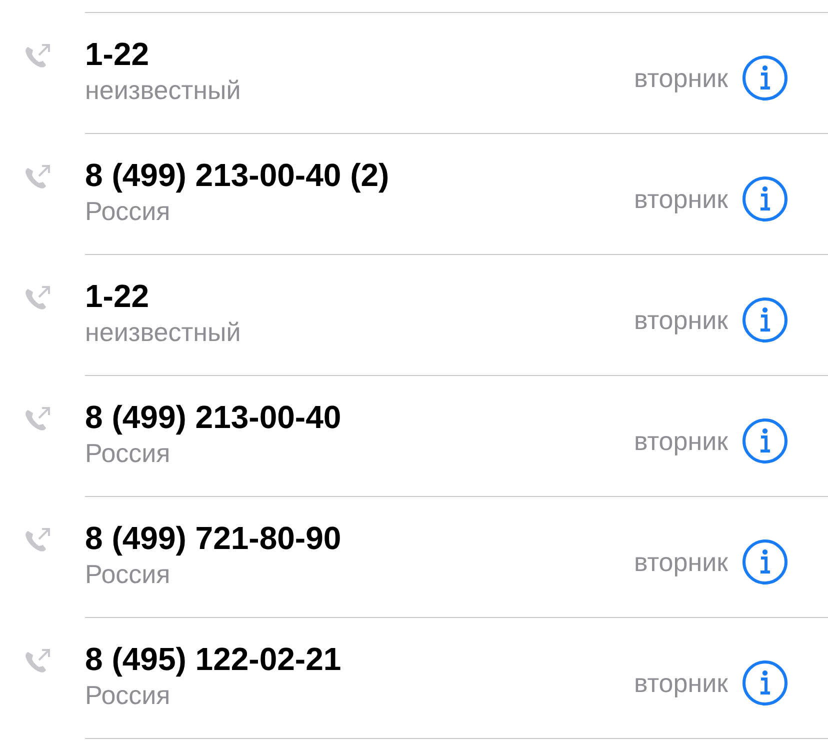 Image resolution: width=828 pixels, height=748 pixels. I want to click on phone-number: 8 (499) 213-00-40, so click(213, 417).